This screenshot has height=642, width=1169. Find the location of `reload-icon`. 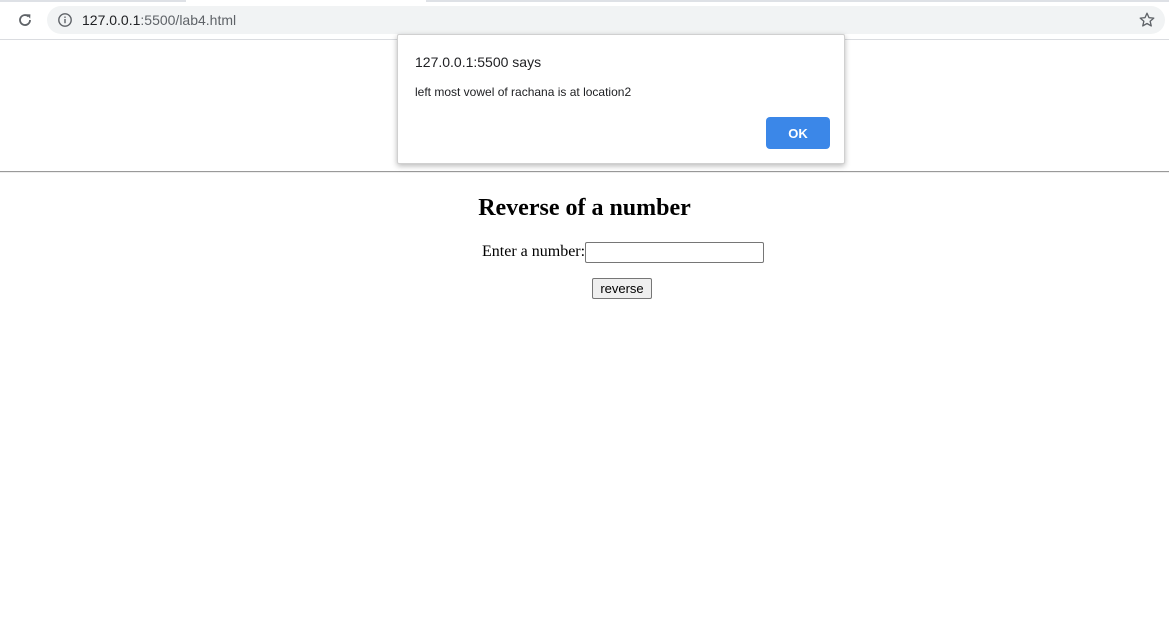

reload-icon is located at coordinates (25, 20).